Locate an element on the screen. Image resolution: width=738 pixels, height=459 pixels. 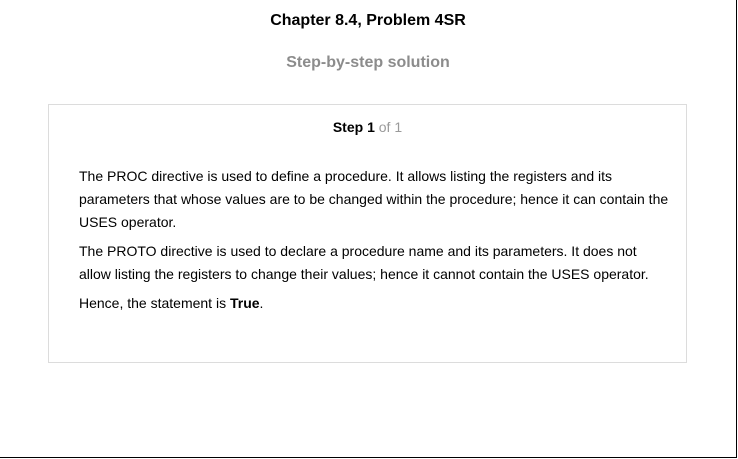
step-number: 1 is located at coordinates (371, 127).